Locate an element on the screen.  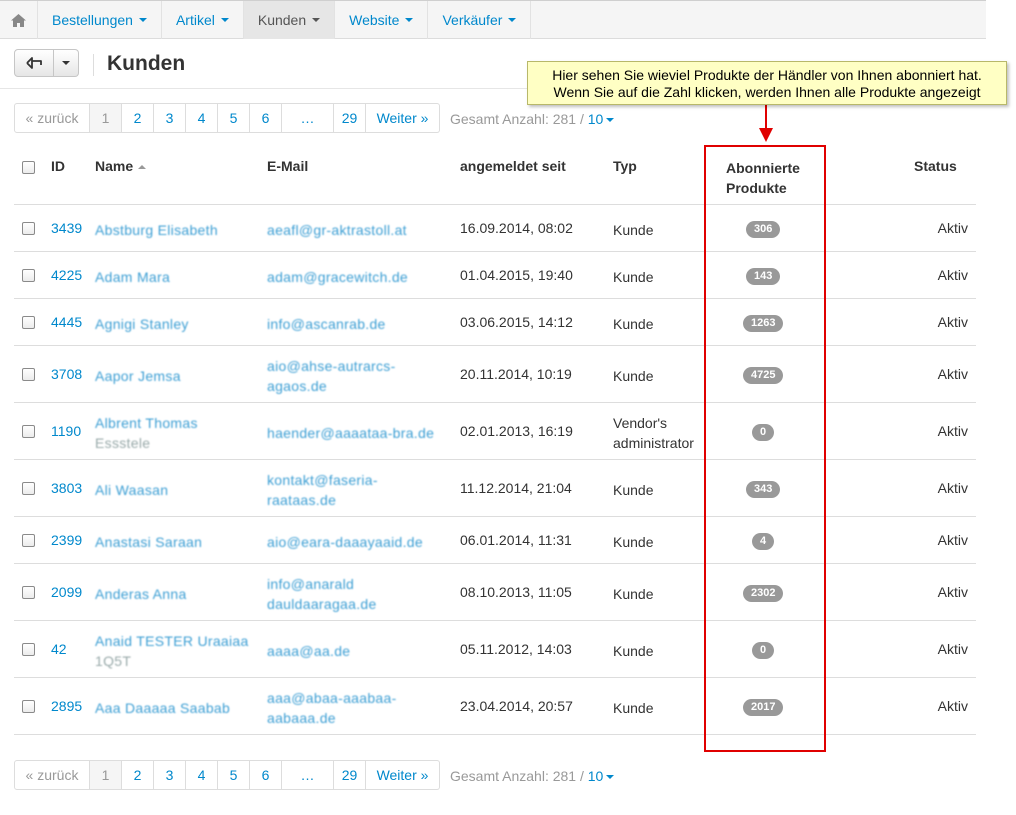
customer-name-cell: Aapor Jemsa is located at coordinates (175, 376).